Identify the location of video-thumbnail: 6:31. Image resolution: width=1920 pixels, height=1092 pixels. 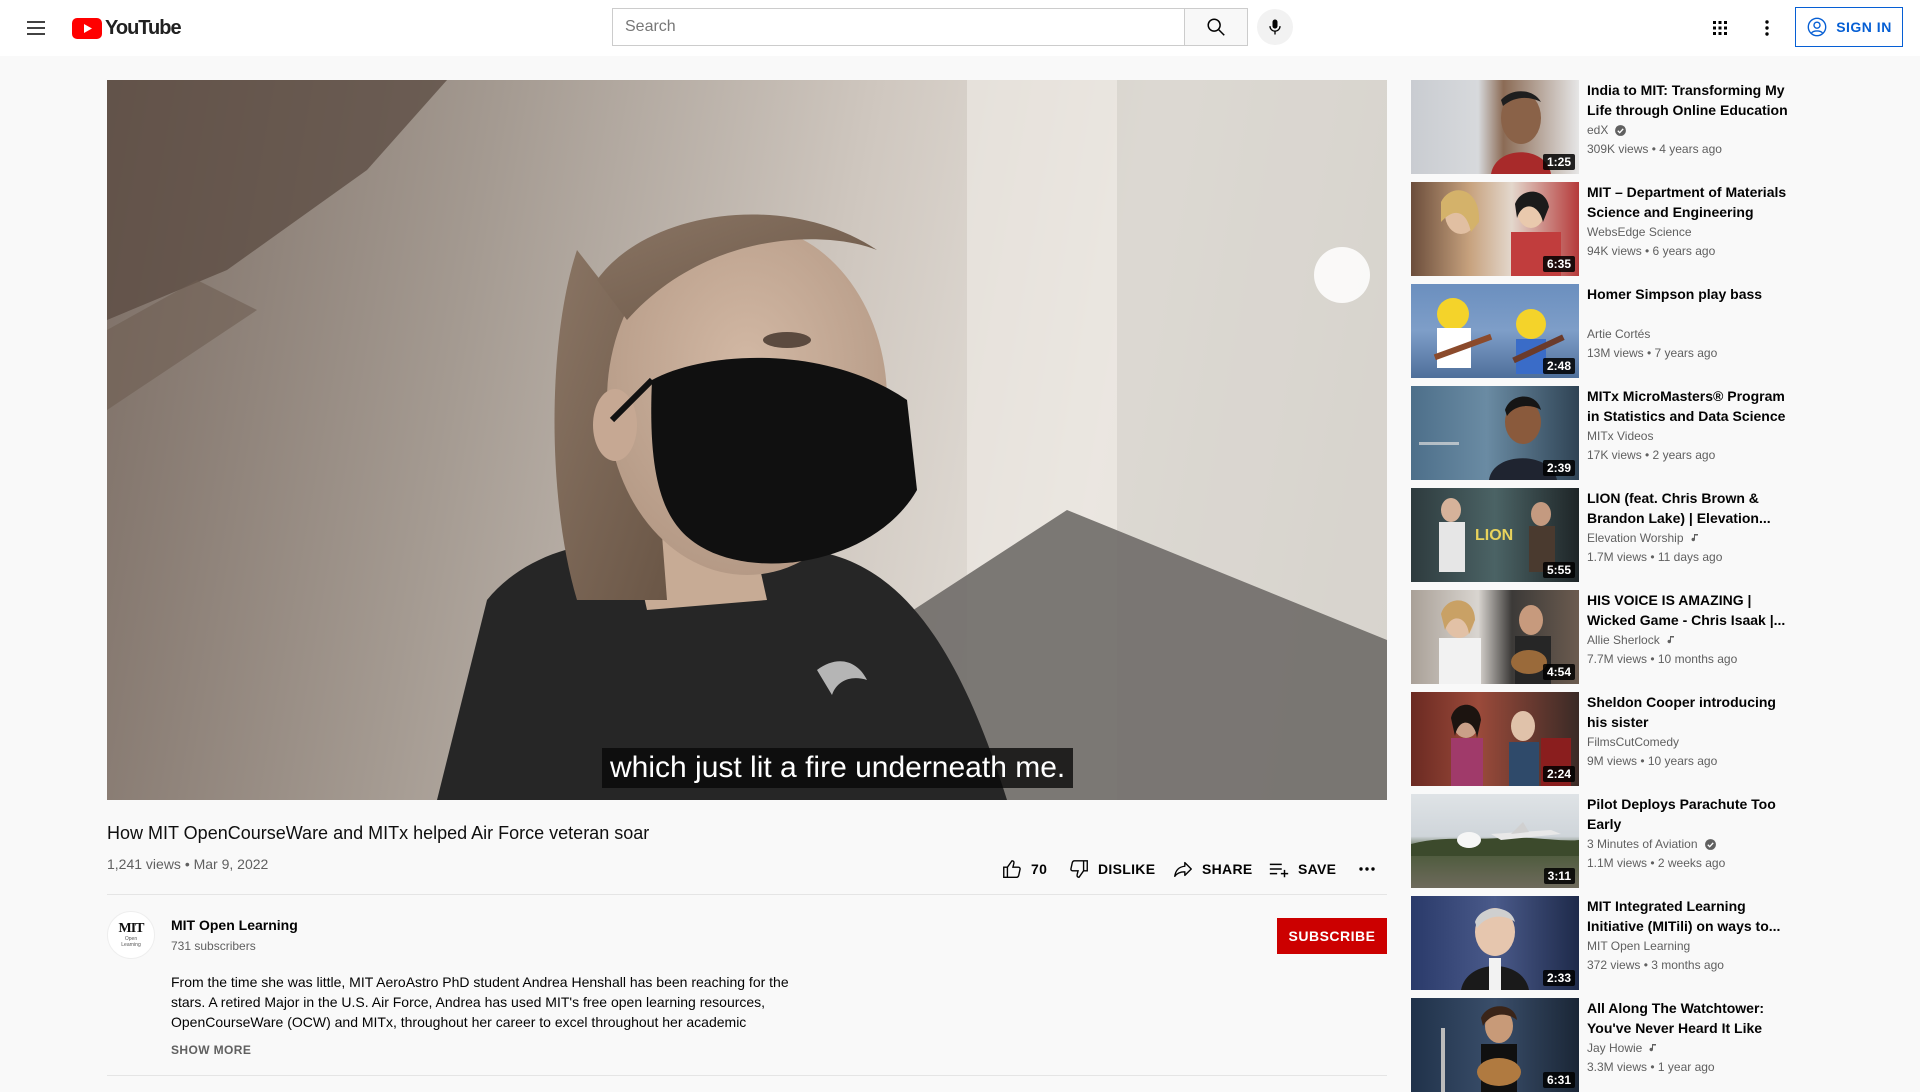
(1495, 1045).